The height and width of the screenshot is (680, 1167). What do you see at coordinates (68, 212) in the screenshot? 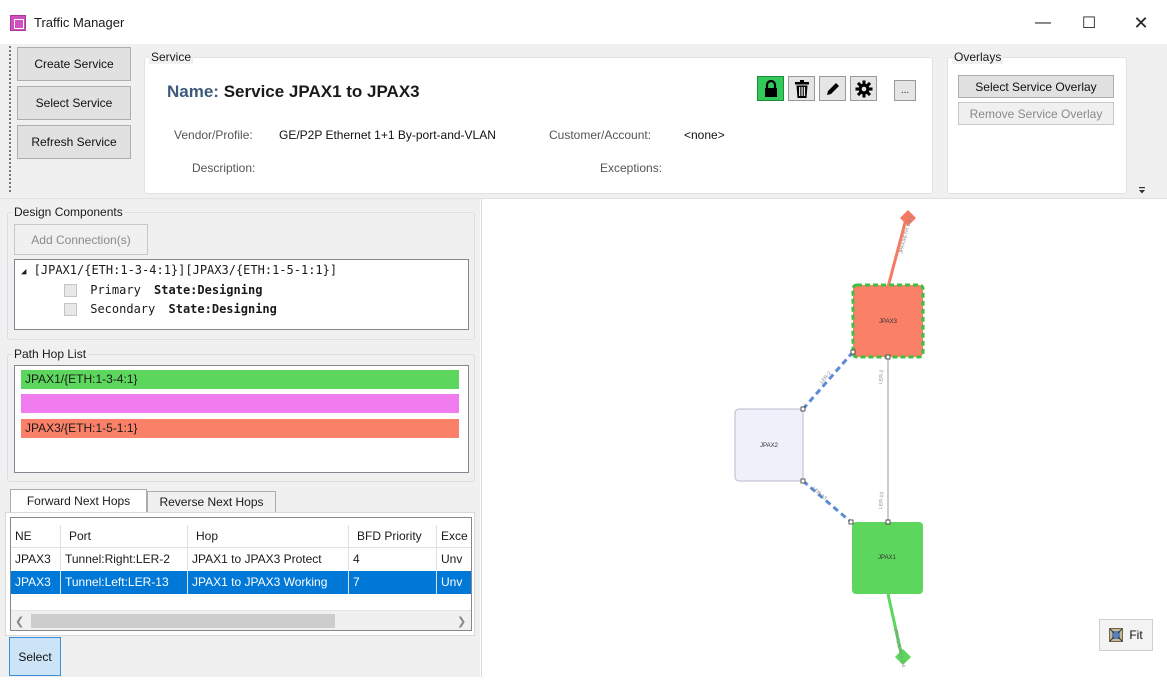
I see `design-components-label: Design Components` at bounding box center [68, 212].